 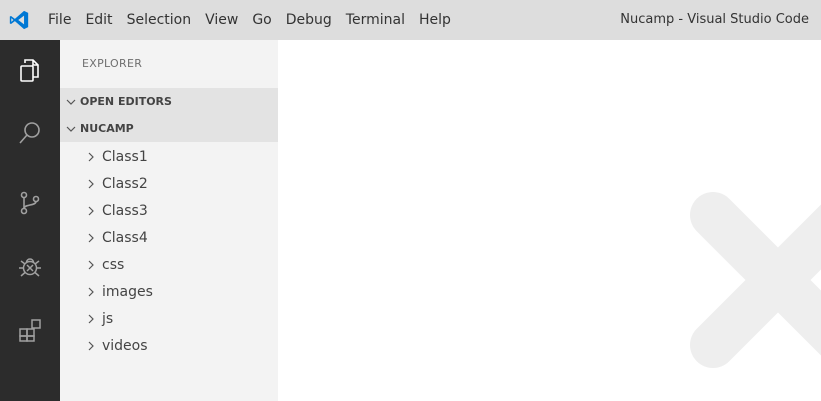 I want to click on tree-item-label: css, so click(x=113, y=264).